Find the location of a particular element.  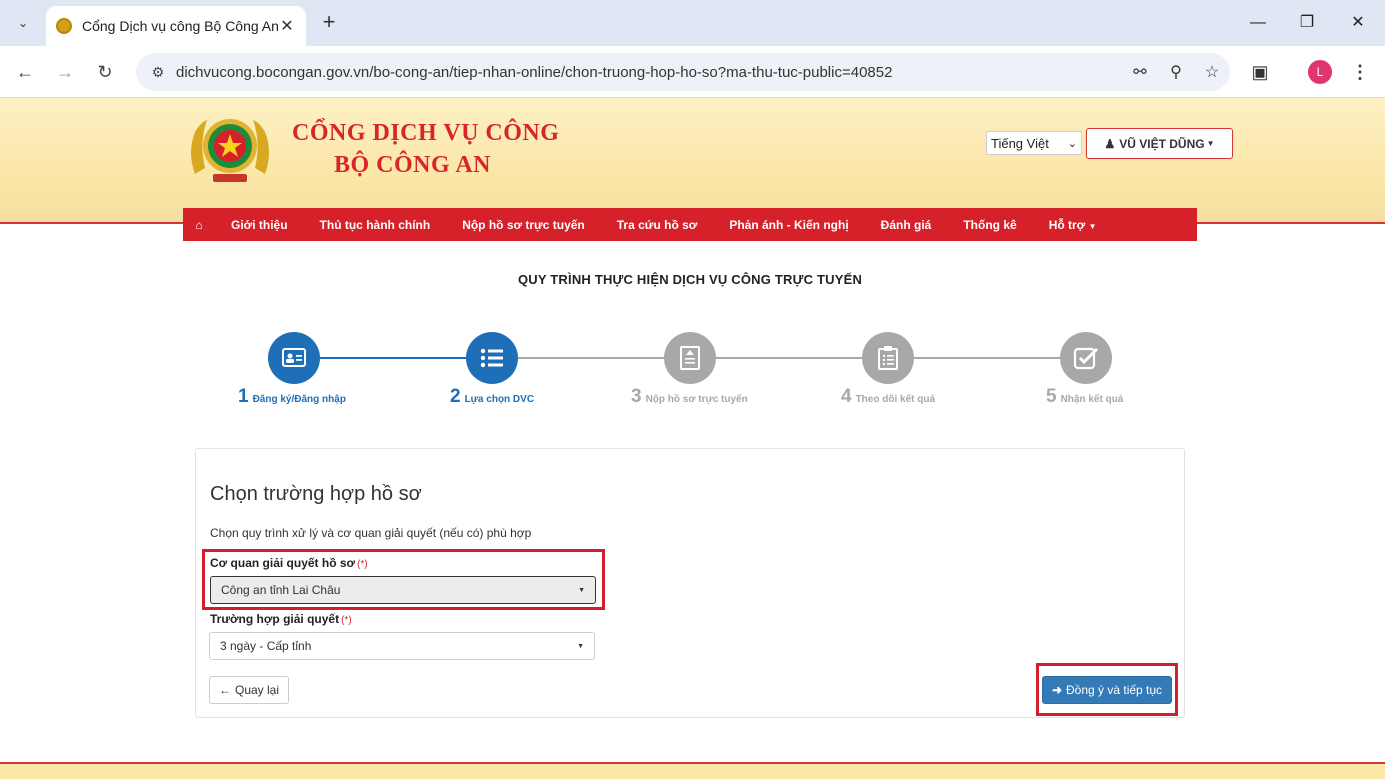

step-text: Theo dõi kết quả is located at coordinates (895, 399).